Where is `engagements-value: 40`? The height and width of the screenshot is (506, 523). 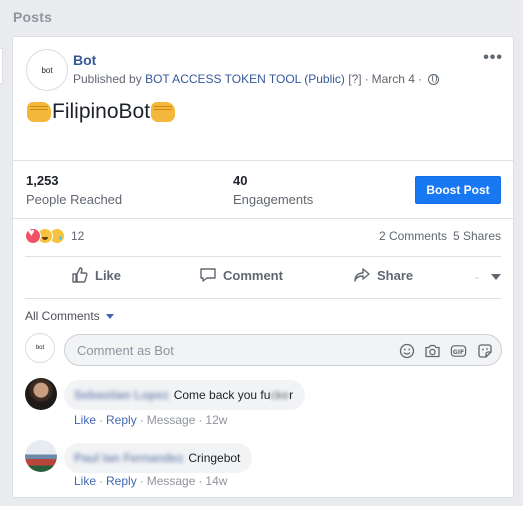
engagements-value: 40 is located at coordinates (240, 180).